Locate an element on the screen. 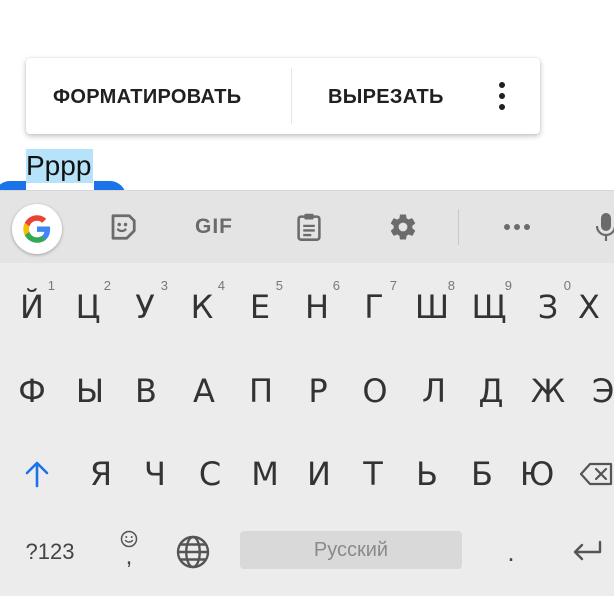 The height and width of the screenshot is (596, 614). emoji-comma-key: , is located at coordinates (129, 552).